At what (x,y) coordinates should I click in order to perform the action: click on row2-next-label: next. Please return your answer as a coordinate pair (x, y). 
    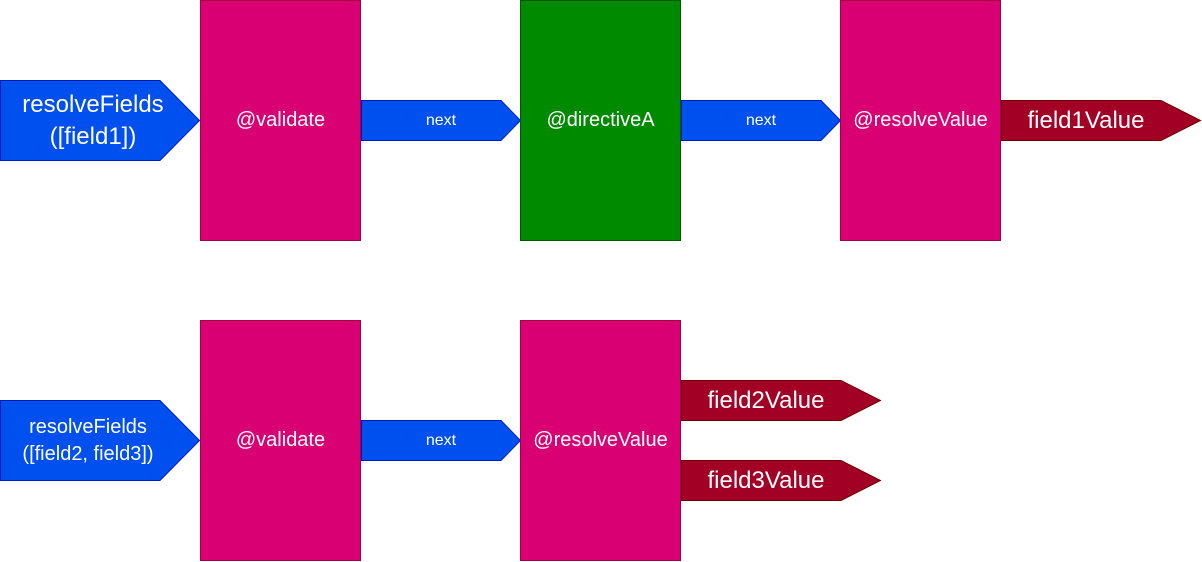
    Looking at the image, I should click on (441, 440).